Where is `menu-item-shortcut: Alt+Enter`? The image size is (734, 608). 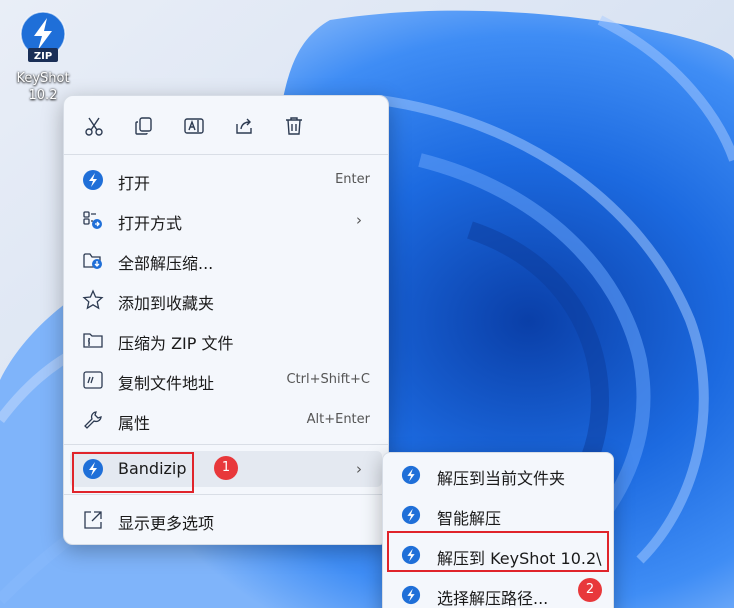 menu-item-shortcut: Alt+Enter is located at coordinates (338, 419).